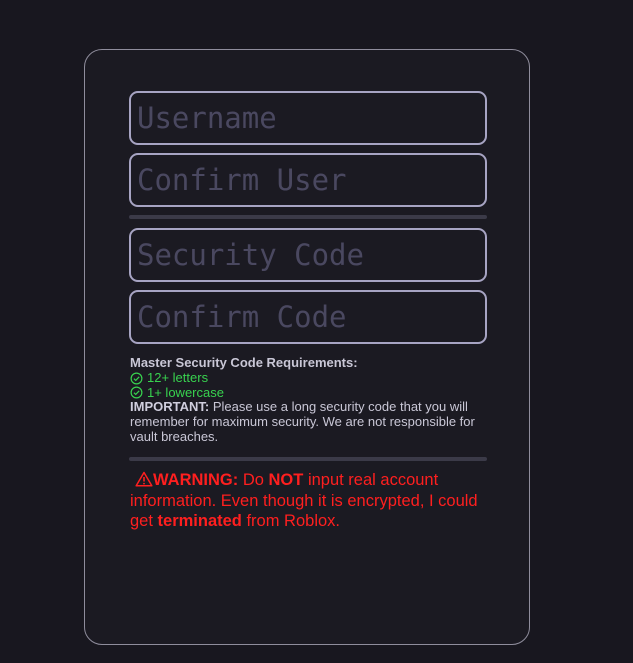  I want to click on warning-triangle-icon, so click(144, 479).